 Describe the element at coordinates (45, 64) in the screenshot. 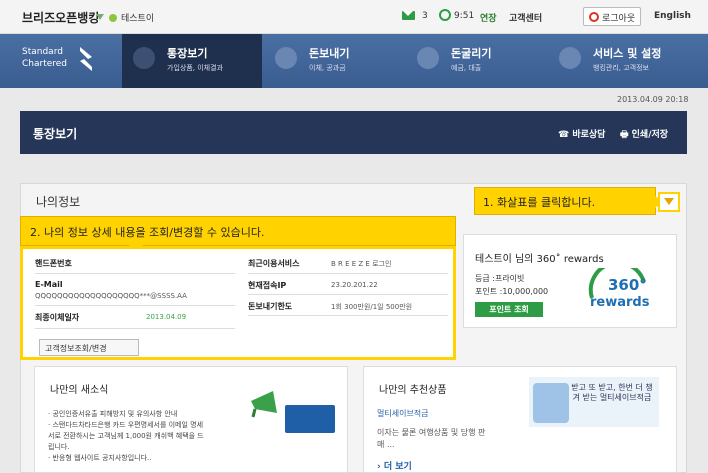

I see `logo-line2: Chartered` at that location.